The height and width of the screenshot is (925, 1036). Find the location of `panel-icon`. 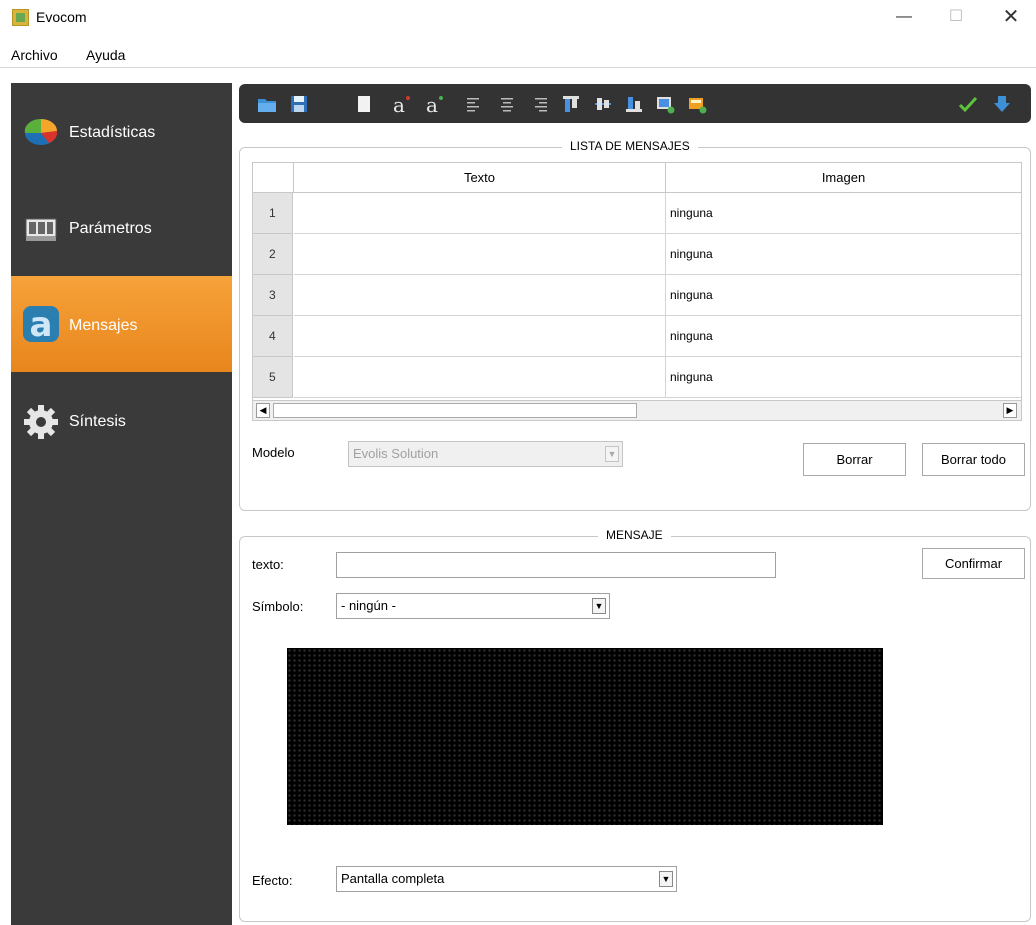

panel-icon is located at coordinates (41, 229).